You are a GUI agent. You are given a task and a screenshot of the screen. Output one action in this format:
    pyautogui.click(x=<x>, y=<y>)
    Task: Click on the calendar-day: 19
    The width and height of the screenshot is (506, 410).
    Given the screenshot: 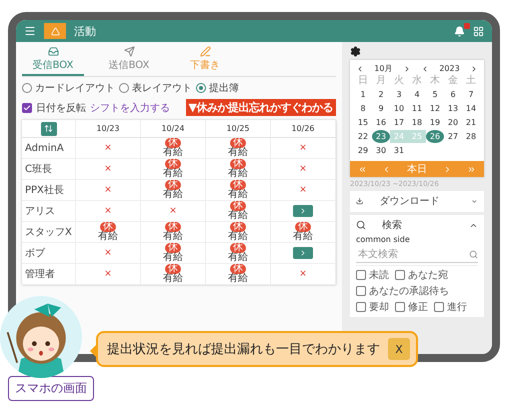 What is the action you would take?
    pyautogui.click(x=435, y=122)
    